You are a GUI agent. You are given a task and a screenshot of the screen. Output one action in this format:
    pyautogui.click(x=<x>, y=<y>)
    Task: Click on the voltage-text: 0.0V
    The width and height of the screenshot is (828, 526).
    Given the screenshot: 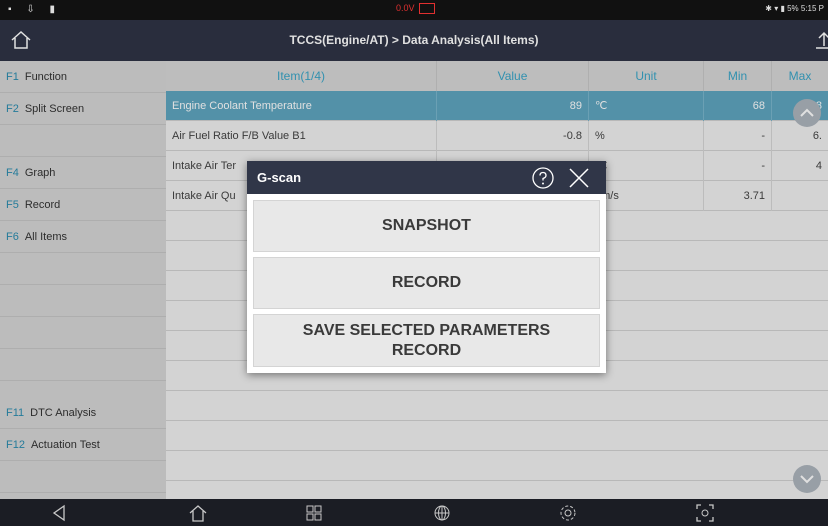 What is the action you would take?
    pyautogui.click(x=405, y=8)
    